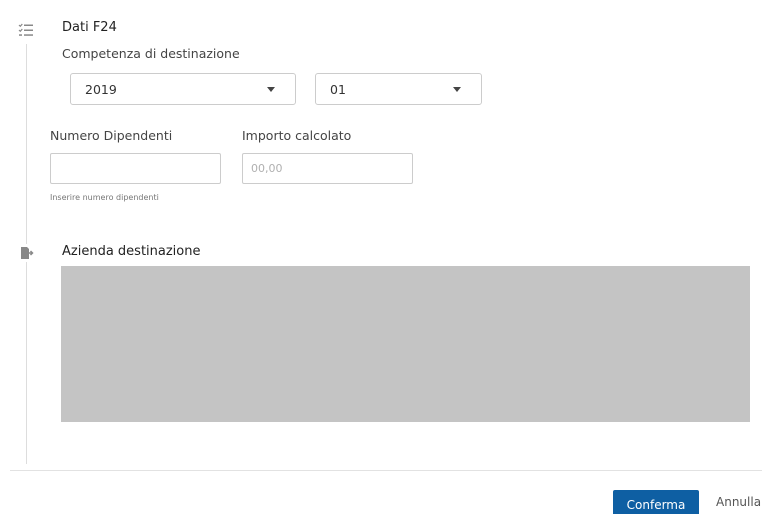  Describe the element at coordinates (338, 89) in the screenshot. I see `month-select-value: 01` at that location.